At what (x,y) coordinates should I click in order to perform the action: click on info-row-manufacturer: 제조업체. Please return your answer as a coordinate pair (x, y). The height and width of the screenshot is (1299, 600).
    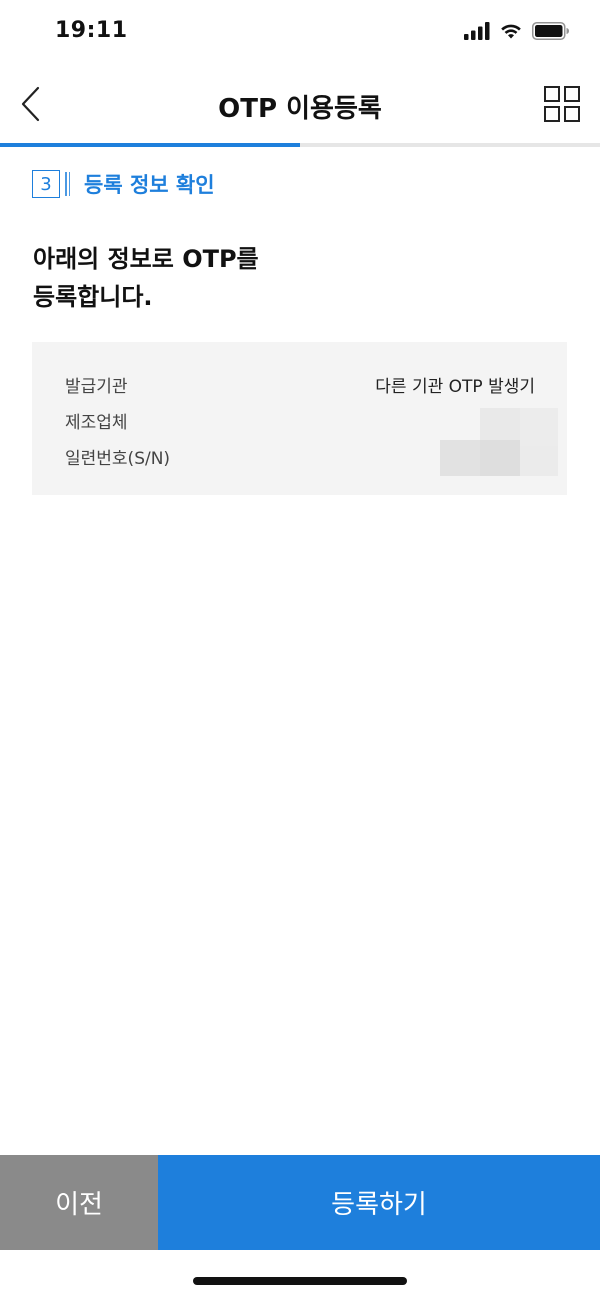
    Looking at the image, I should click on (300, 419).